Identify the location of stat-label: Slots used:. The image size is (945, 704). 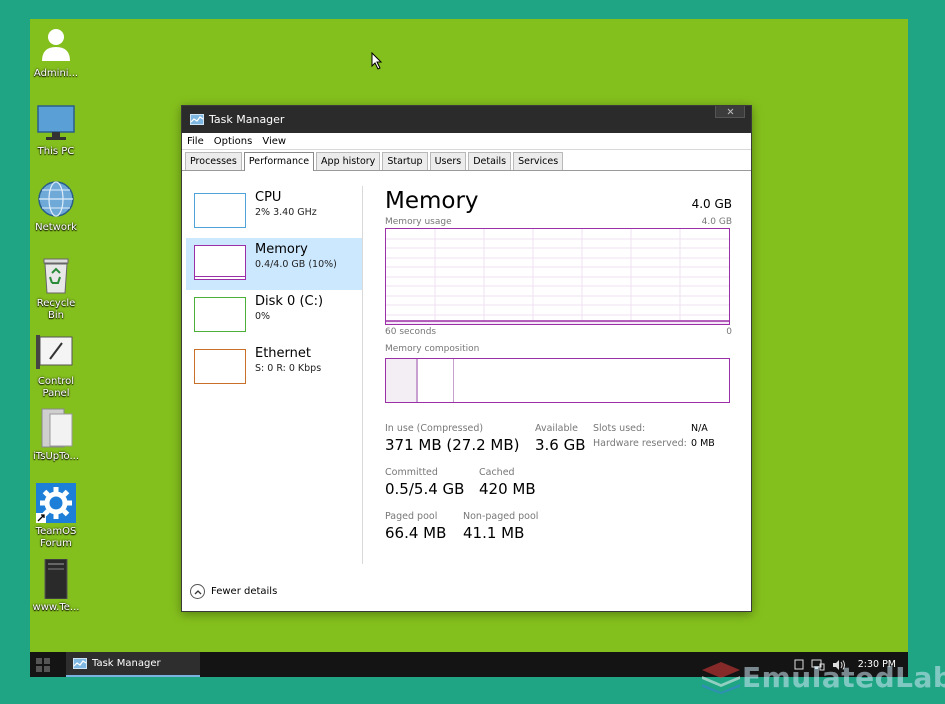
(619, 428).